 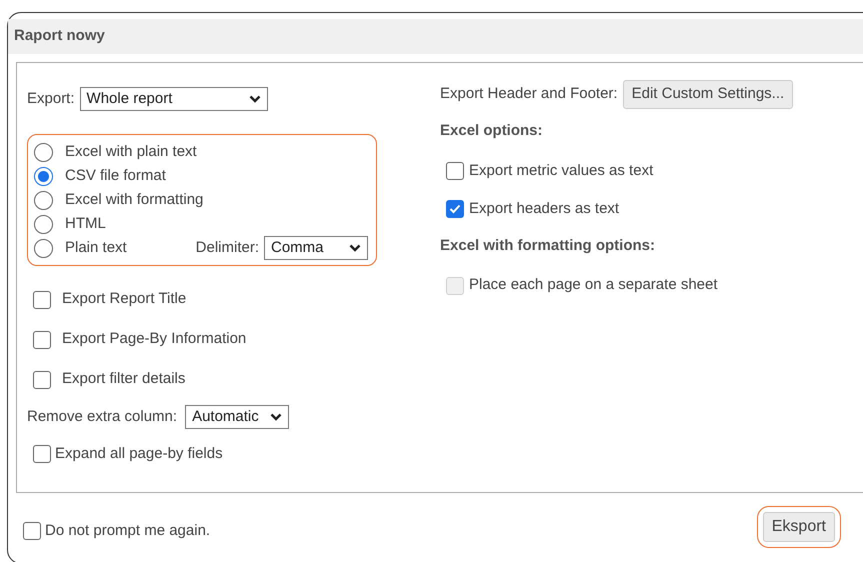 I want to click on checkbox-label: Export headers as text, so click(x=544, y=208).